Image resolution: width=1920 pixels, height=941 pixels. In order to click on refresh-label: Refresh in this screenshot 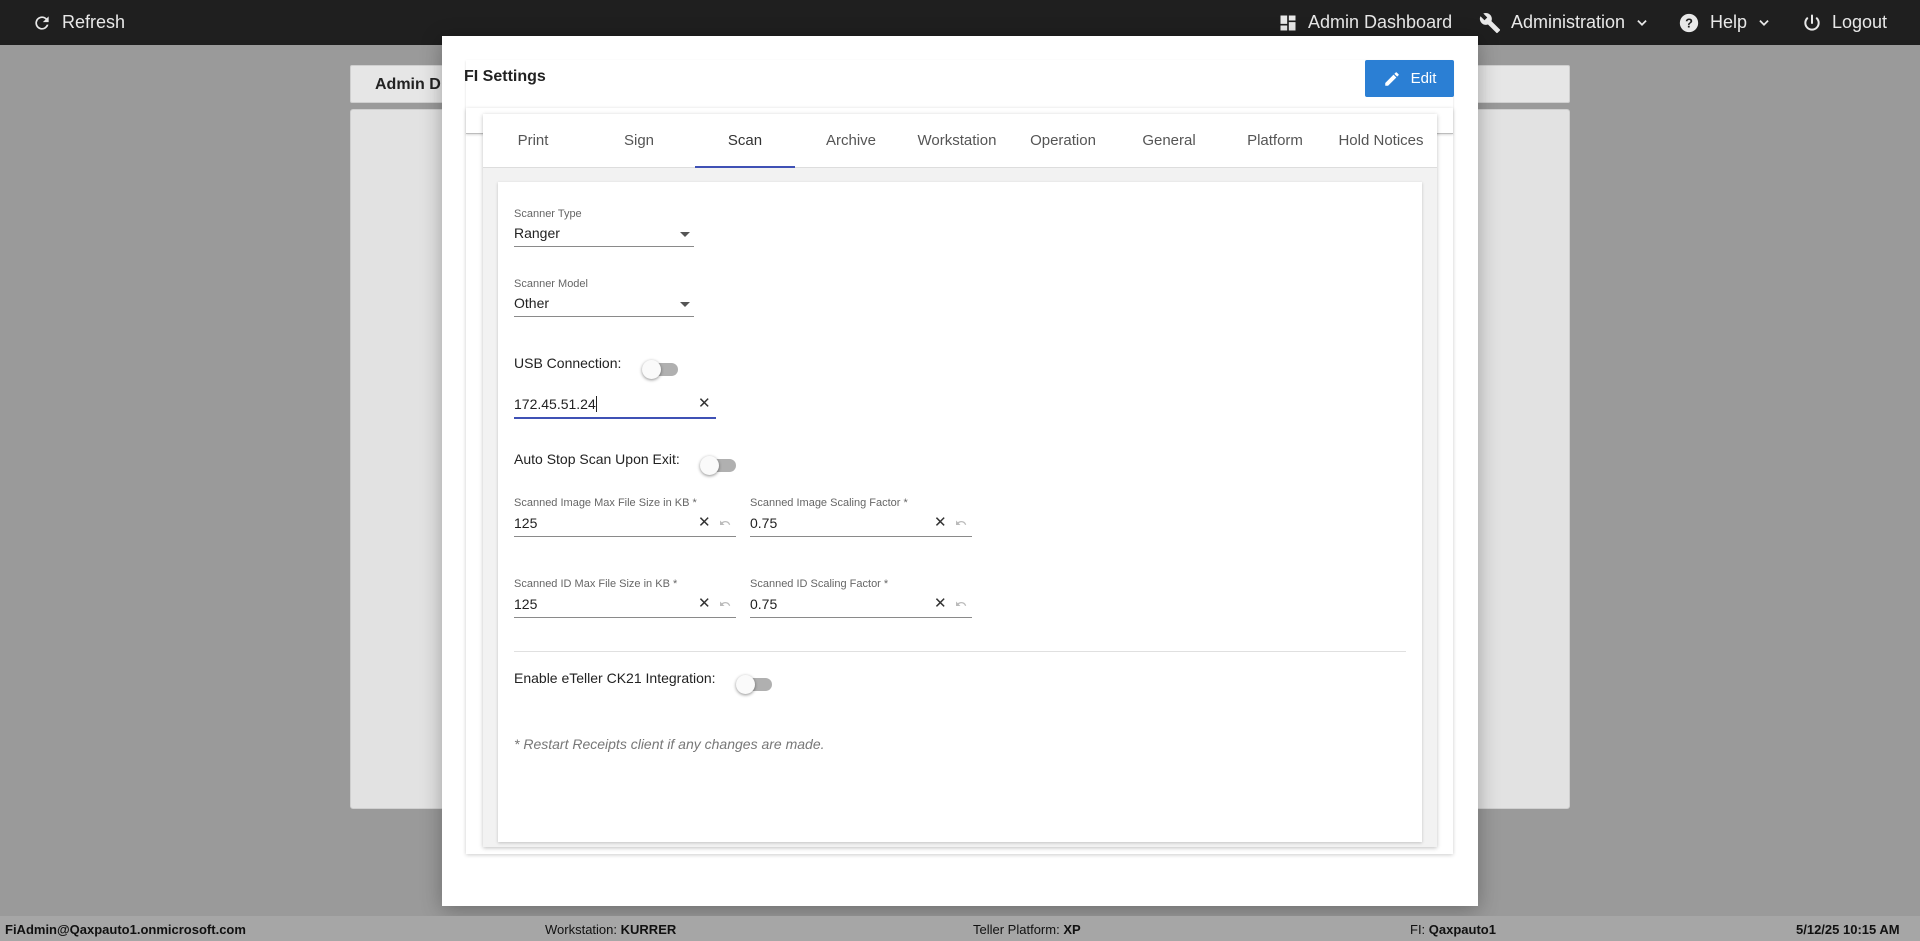, I will do `click(94, 22)`.